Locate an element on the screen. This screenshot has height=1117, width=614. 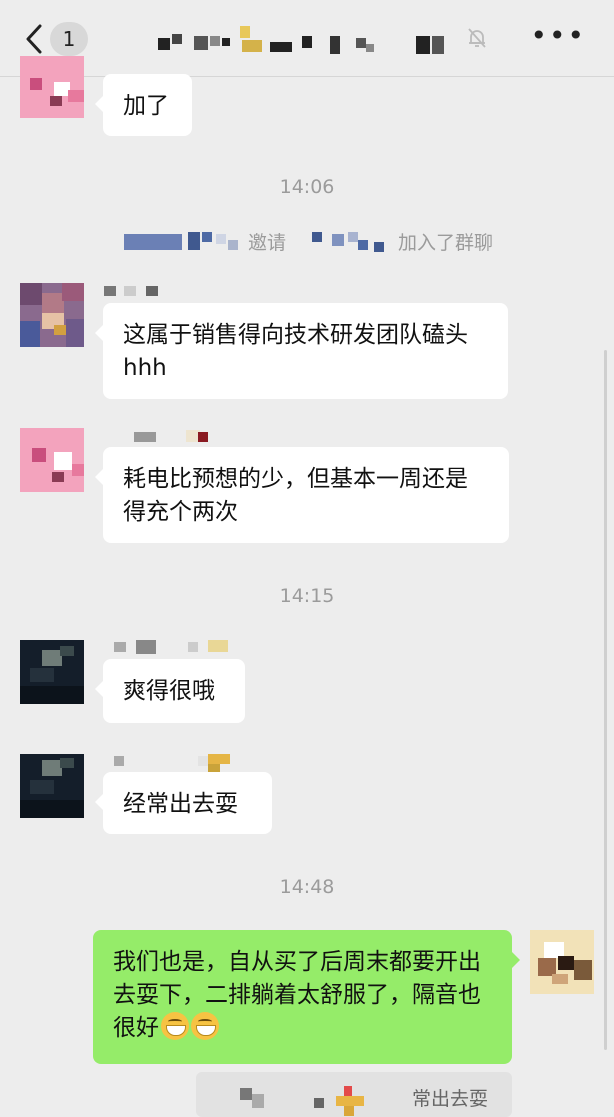
more-options-button: ••• is located at coordinates (558, 36).